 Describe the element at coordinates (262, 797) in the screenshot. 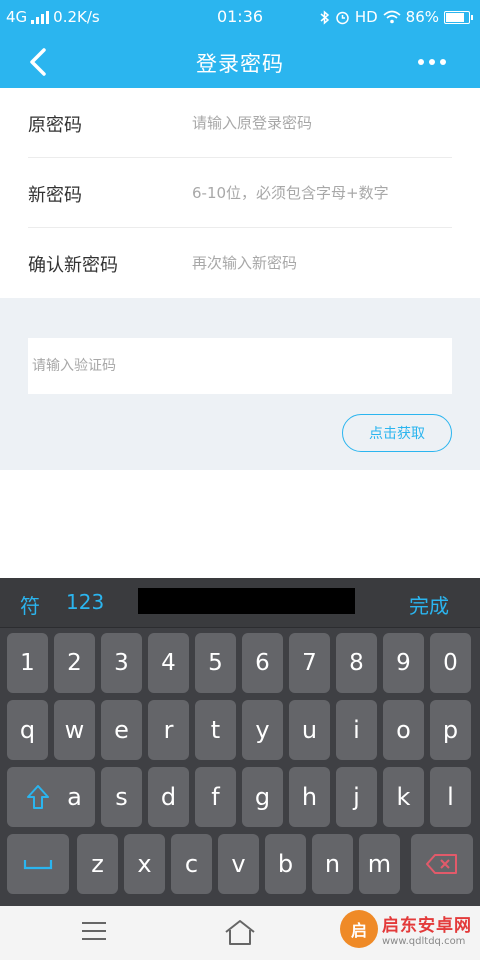

I see `key-g: g` at that location.